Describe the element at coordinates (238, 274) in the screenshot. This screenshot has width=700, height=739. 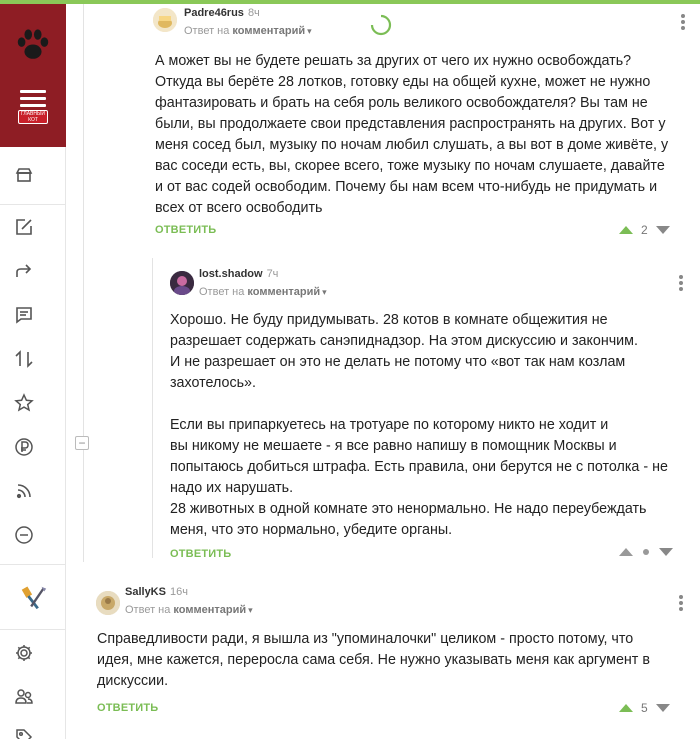
I see `comment-author: lost.shadow 7ч` at that location.